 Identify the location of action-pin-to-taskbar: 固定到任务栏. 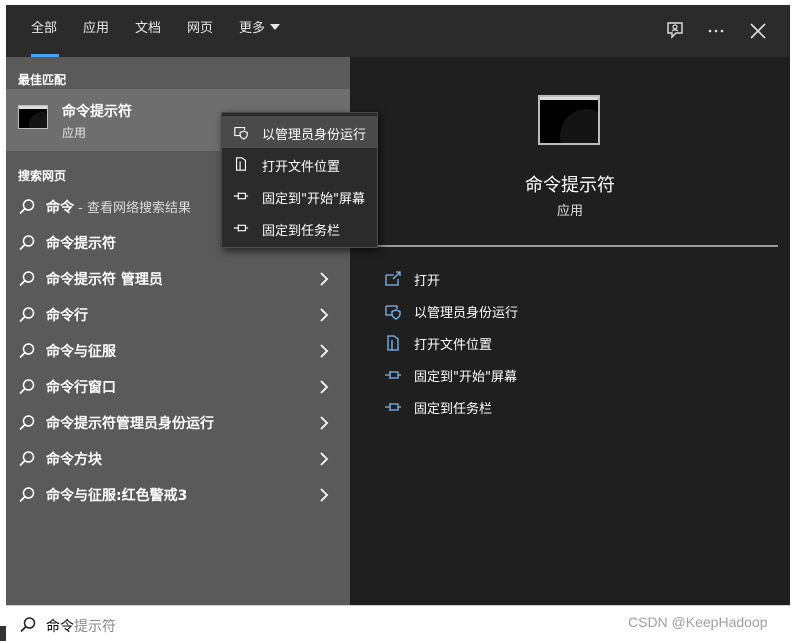
(574, 407).